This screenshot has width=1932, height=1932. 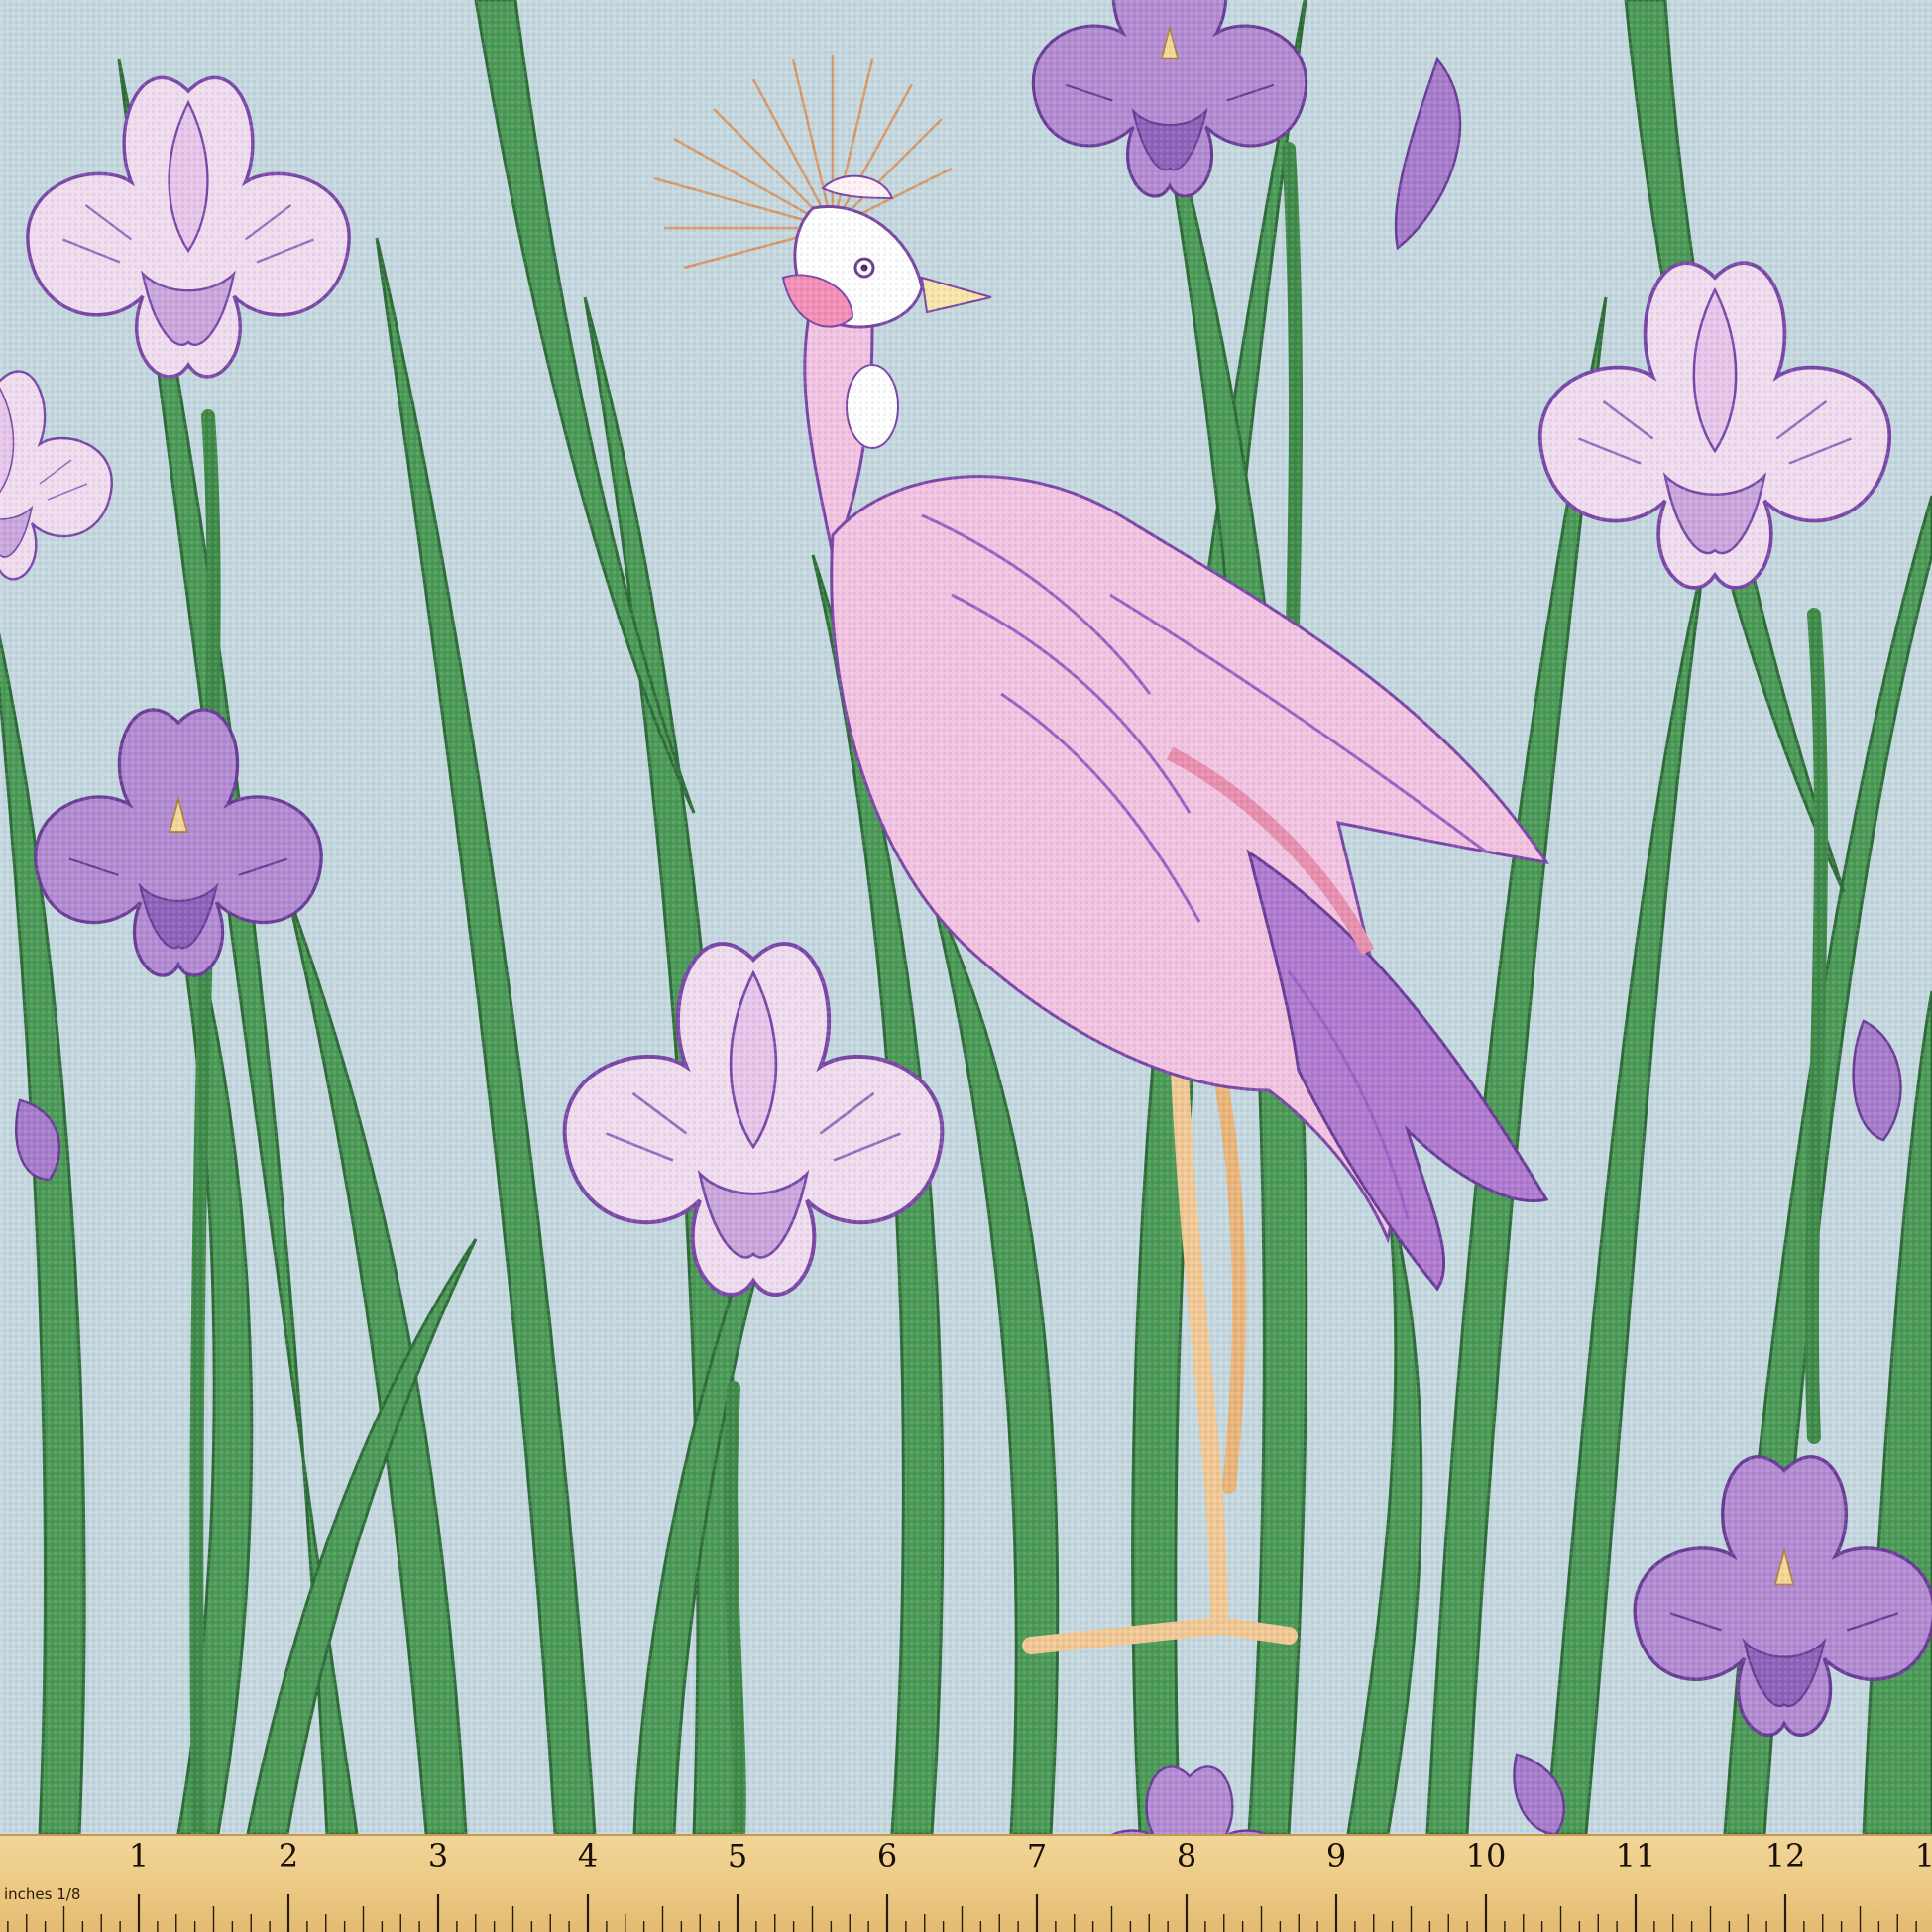 I want to click on ruler-unit-text: inches, so click(x=29, y=1894).